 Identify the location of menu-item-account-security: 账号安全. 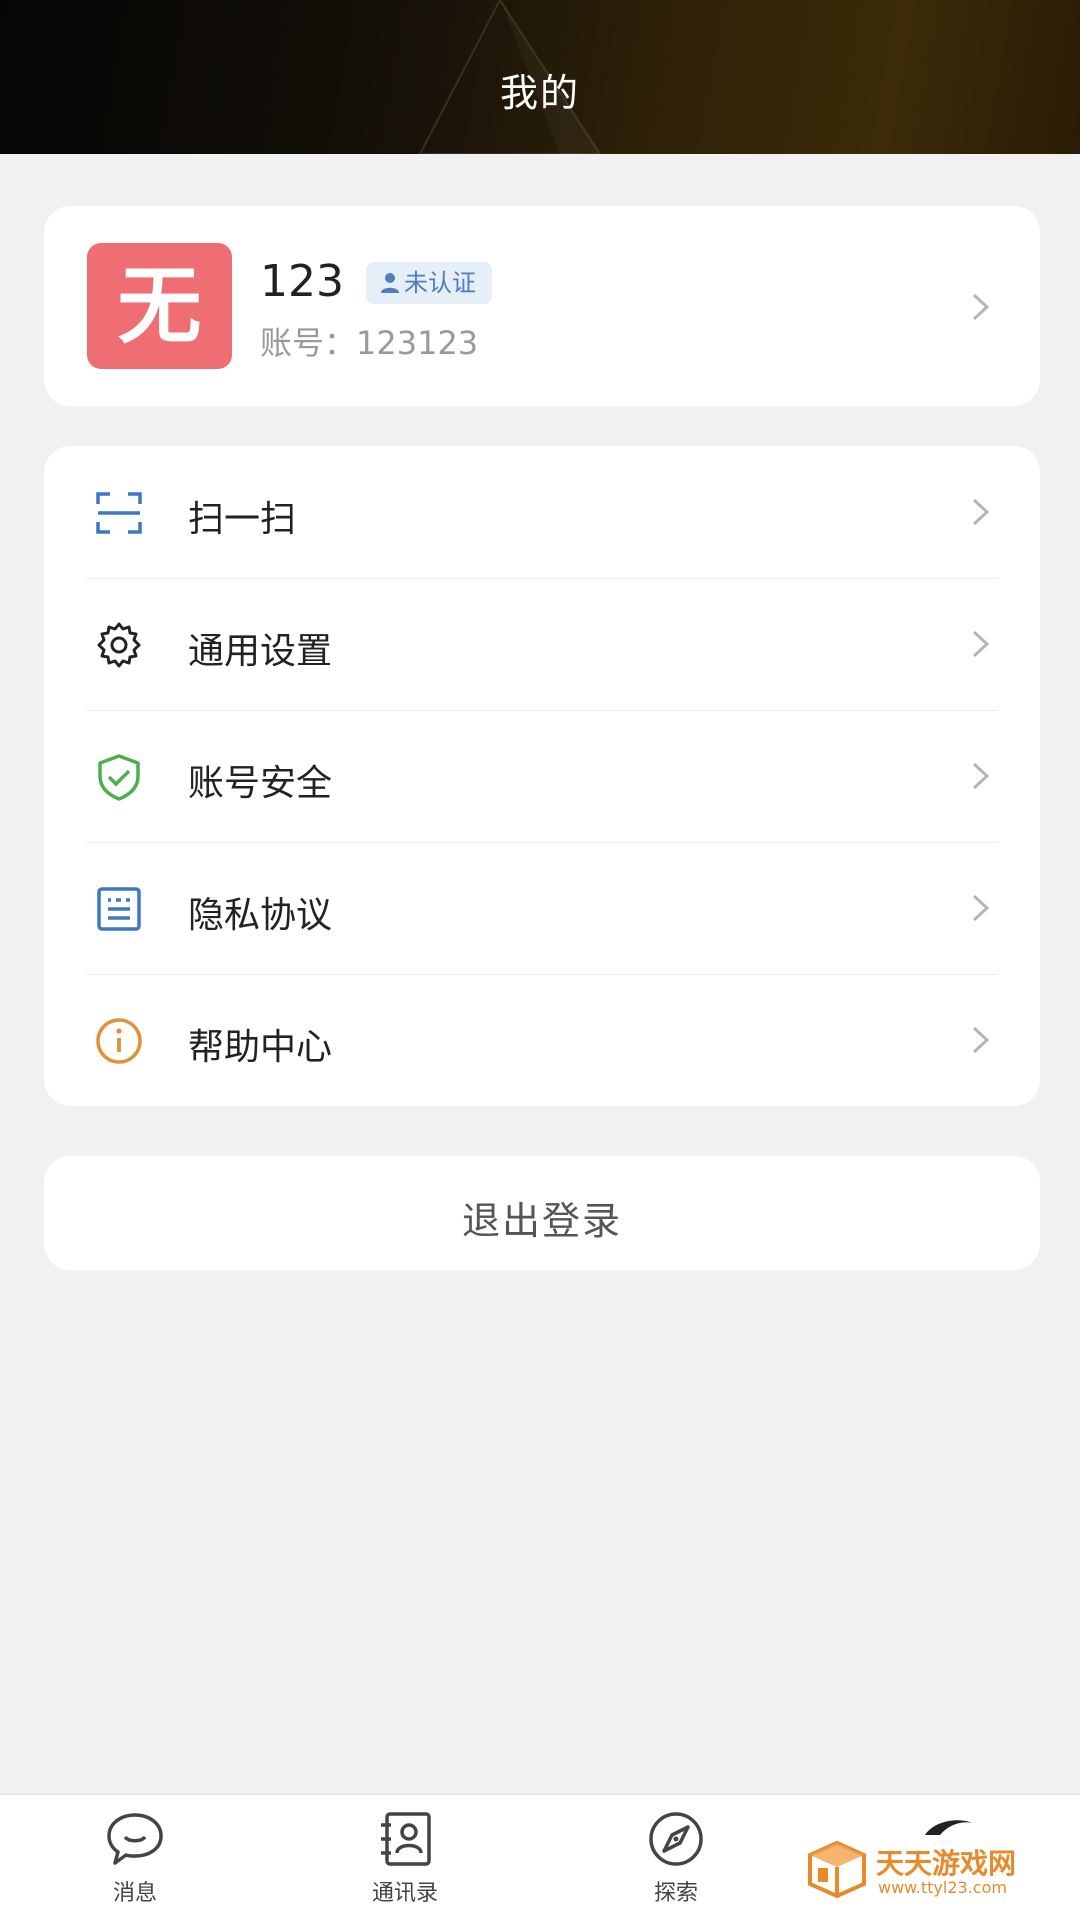
(542, 776).